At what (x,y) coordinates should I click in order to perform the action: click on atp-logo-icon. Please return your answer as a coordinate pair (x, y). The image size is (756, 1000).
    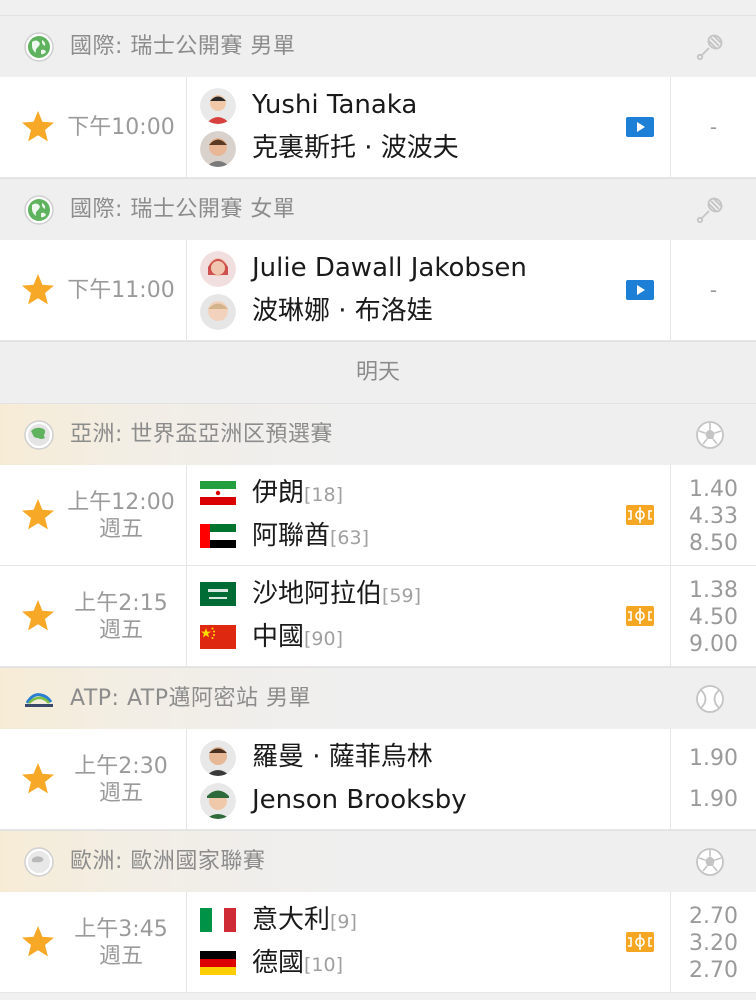
    Looking at the image, I should click on (39, 699).